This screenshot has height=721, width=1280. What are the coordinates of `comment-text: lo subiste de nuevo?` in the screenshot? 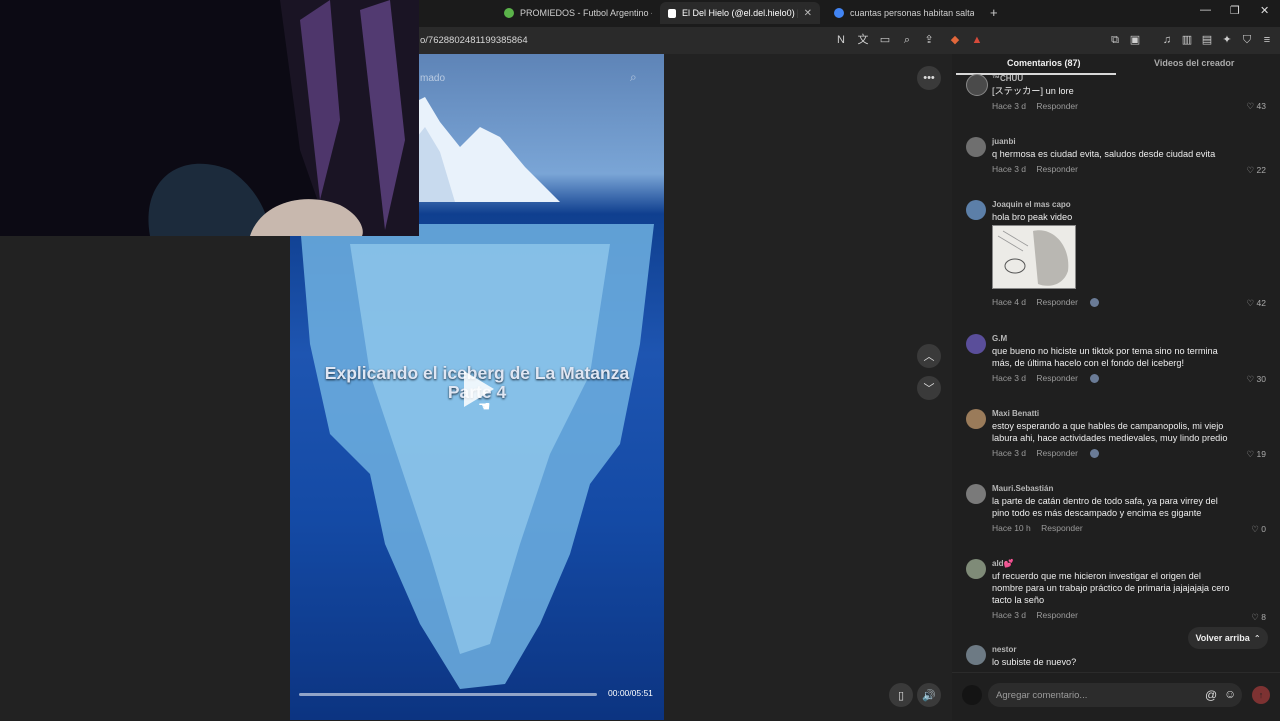 It's located at (1034, 662).